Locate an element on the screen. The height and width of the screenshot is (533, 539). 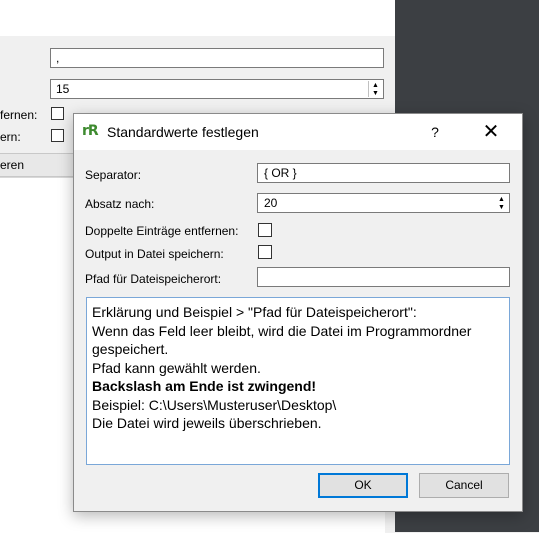
absatz-spinner: ▲ ▼ is located at coordinates (501, 203).